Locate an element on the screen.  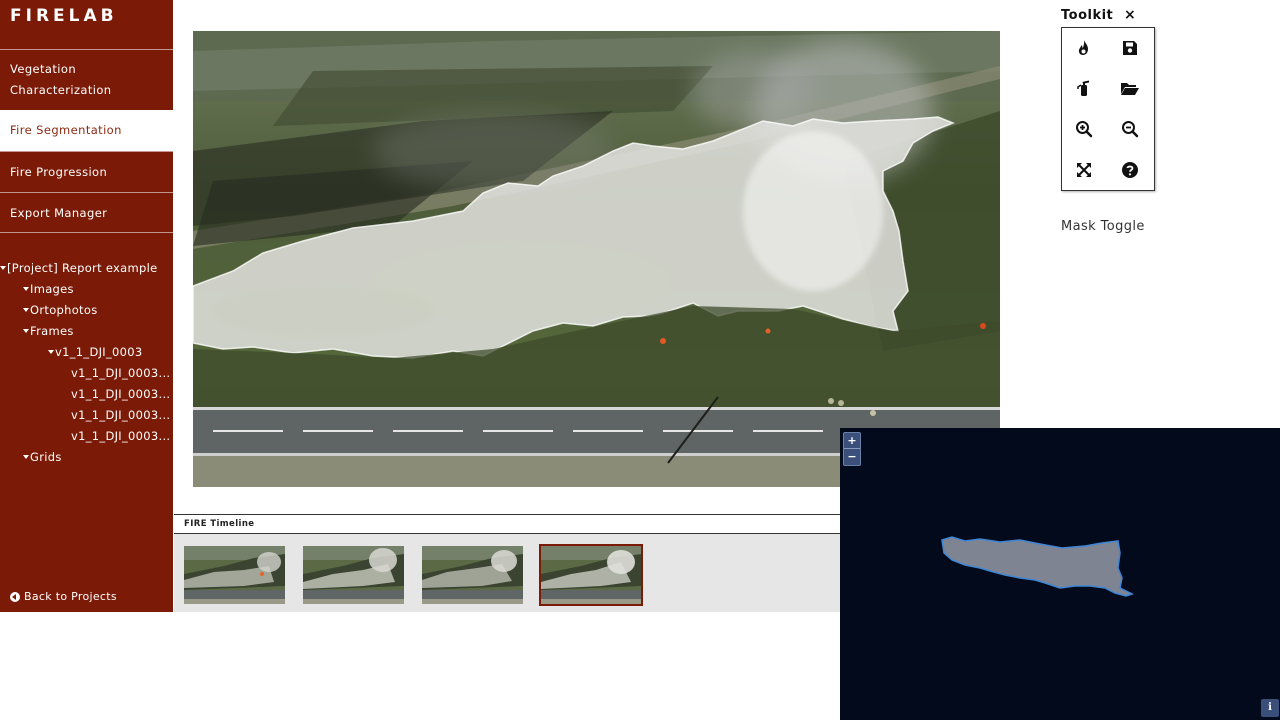
zoom-out-icon is located at coordinates (1130, 129).